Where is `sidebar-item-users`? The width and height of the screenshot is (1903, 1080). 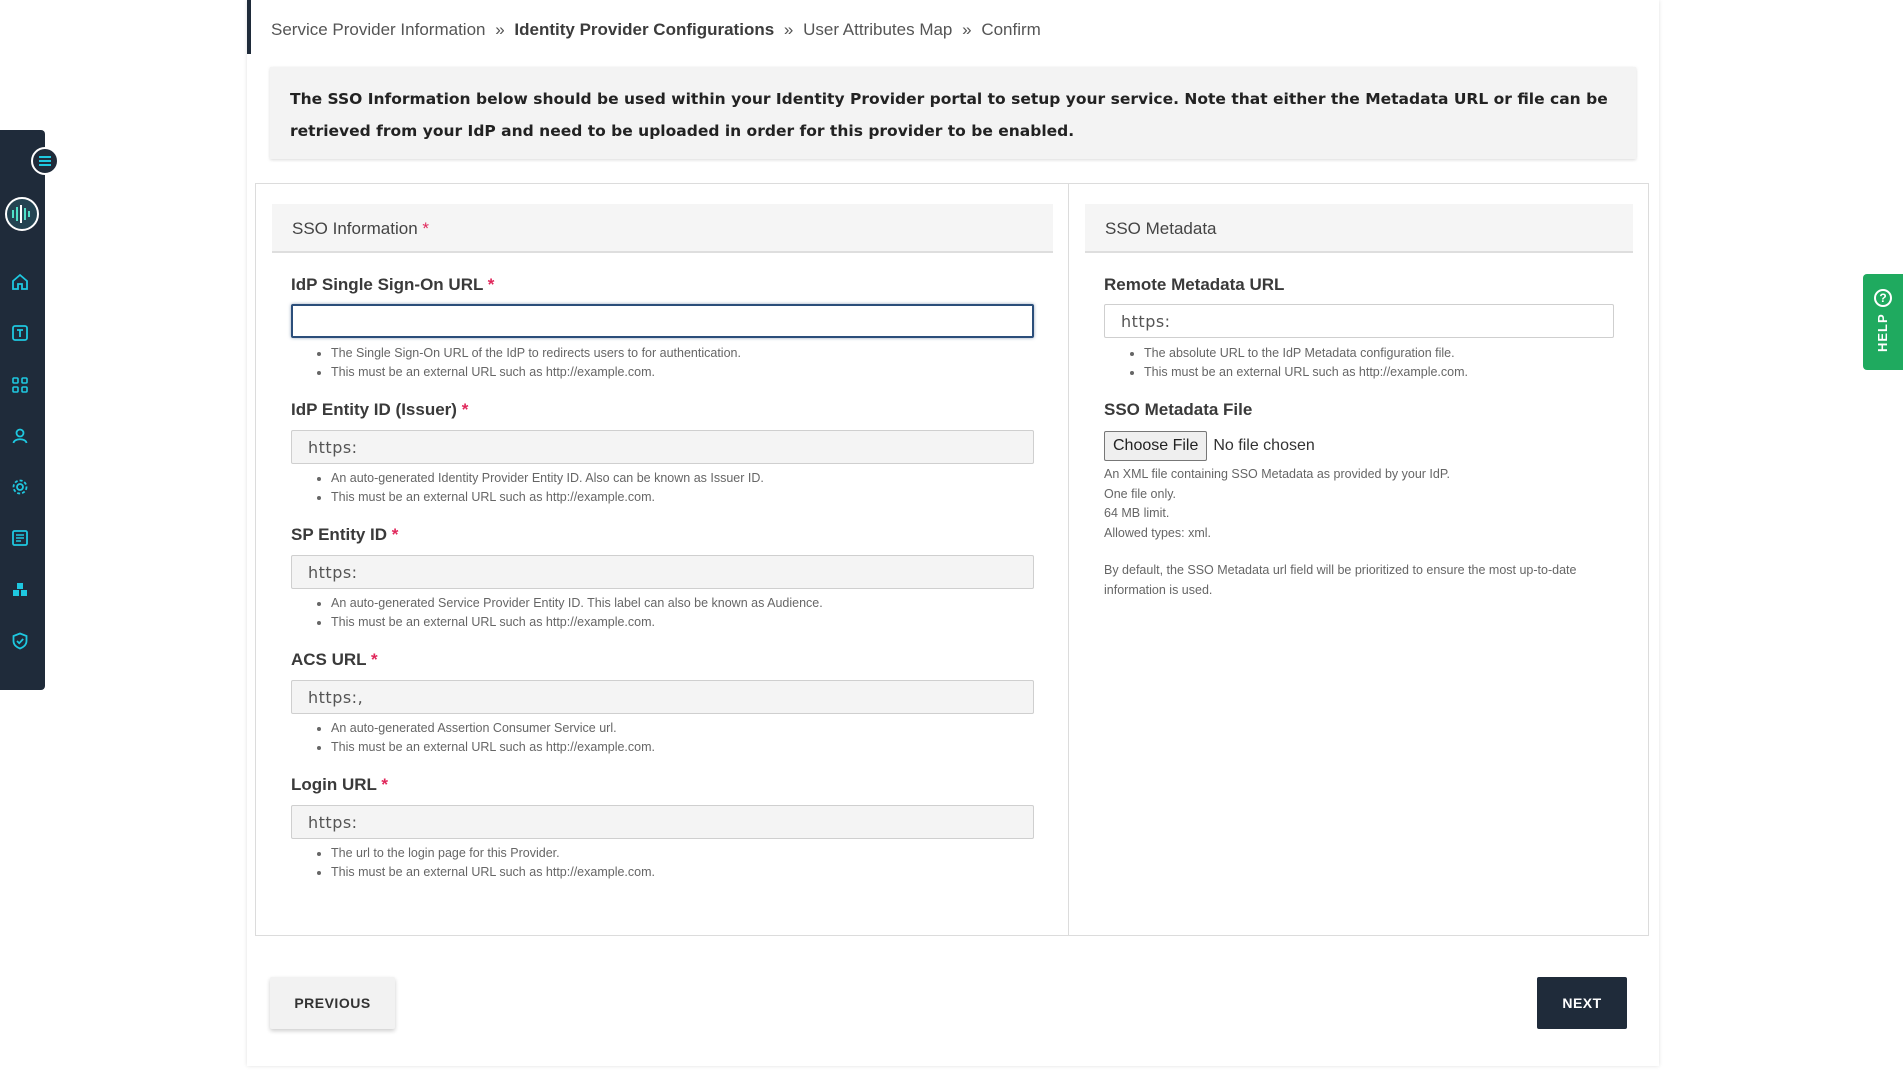
sidebar-item-users is located at coordinates (20, 436).